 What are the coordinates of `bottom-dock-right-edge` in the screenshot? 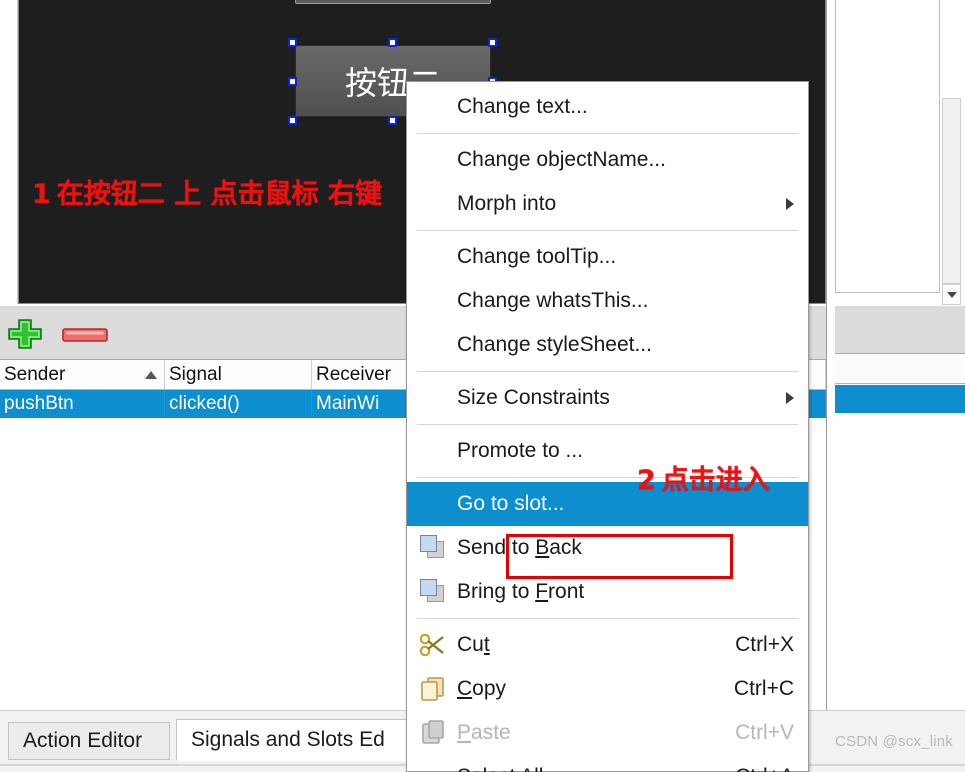 It's located at (895, 539).